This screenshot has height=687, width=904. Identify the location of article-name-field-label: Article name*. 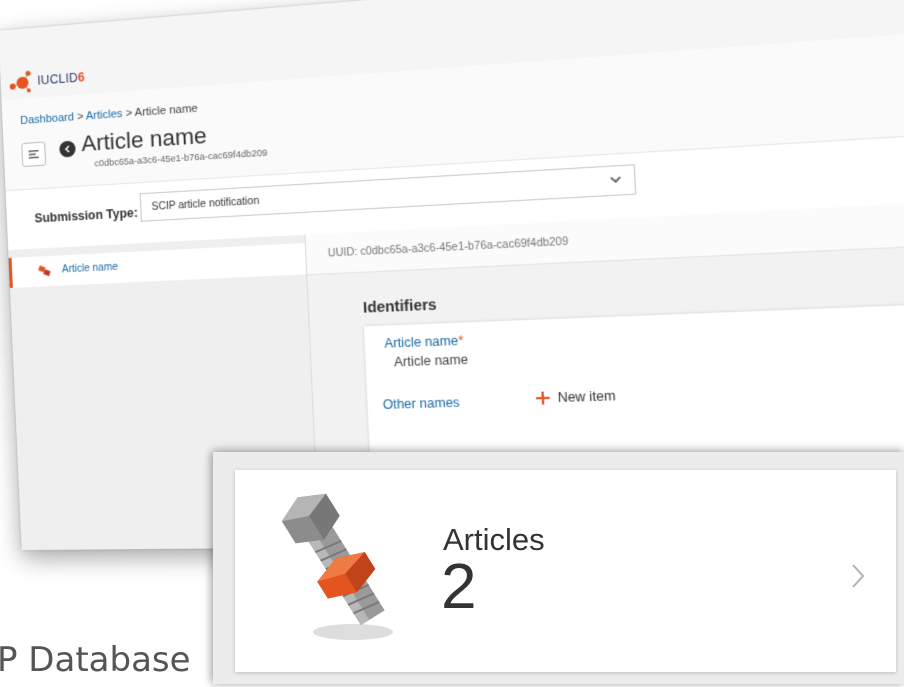
(424, 342).